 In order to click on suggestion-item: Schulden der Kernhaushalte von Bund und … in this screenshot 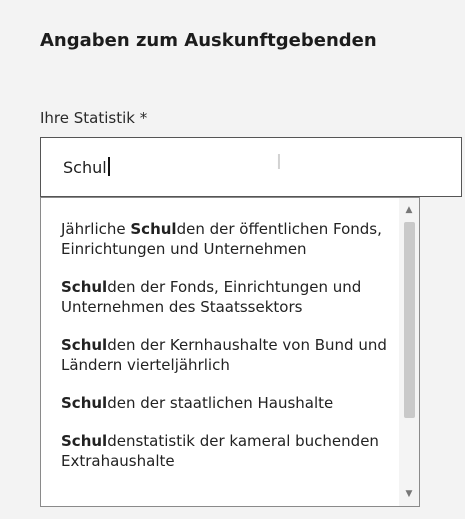, I will do `click(220, 355)`.